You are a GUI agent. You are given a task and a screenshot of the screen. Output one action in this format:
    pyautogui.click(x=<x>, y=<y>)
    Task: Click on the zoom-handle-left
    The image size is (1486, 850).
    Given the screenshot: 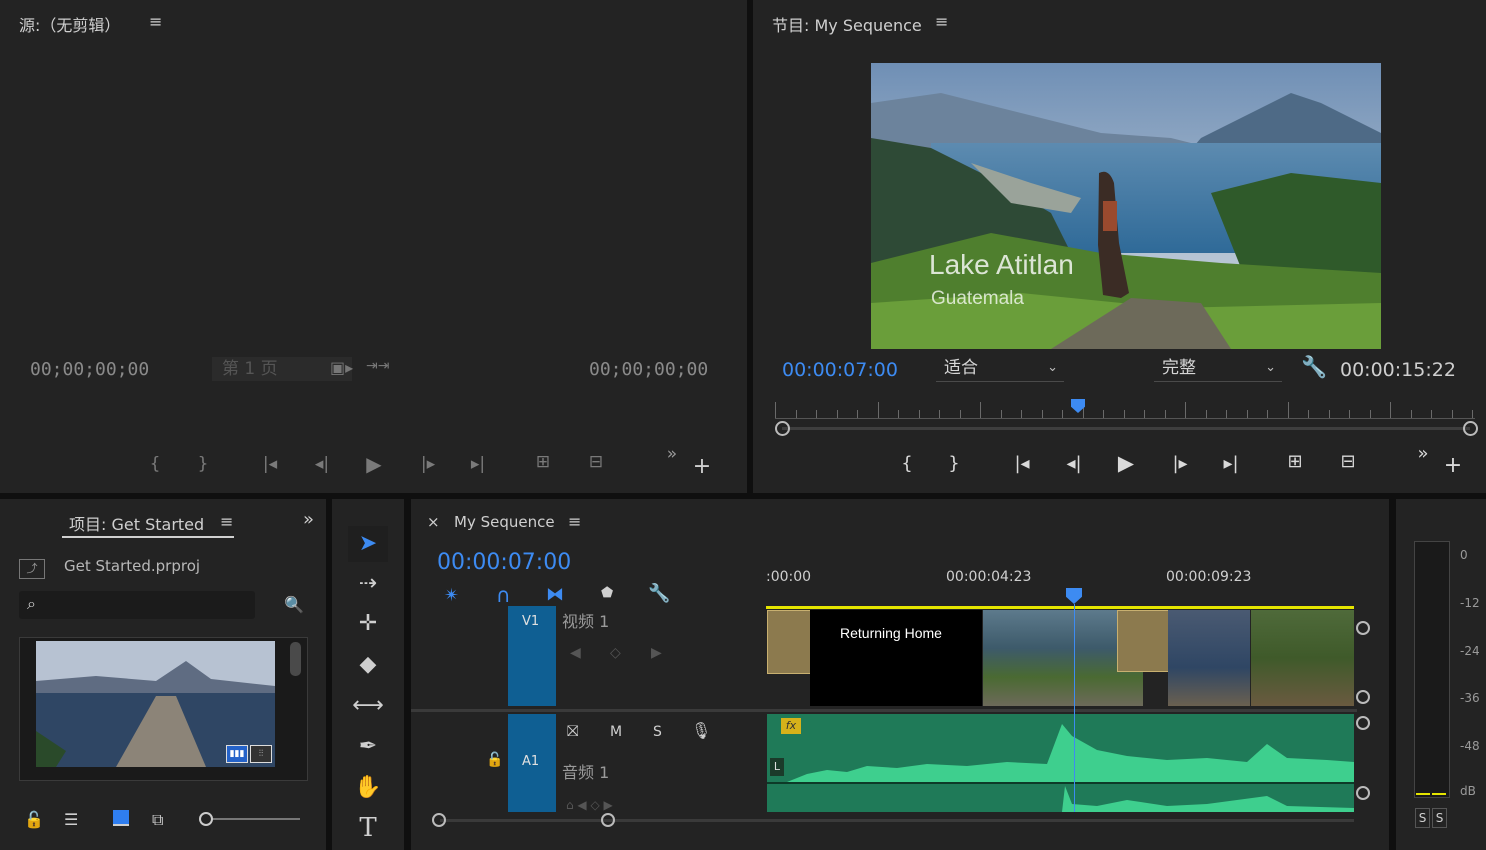 What is the action you would take?
    pyautogui.click(x=782, y=428)
    